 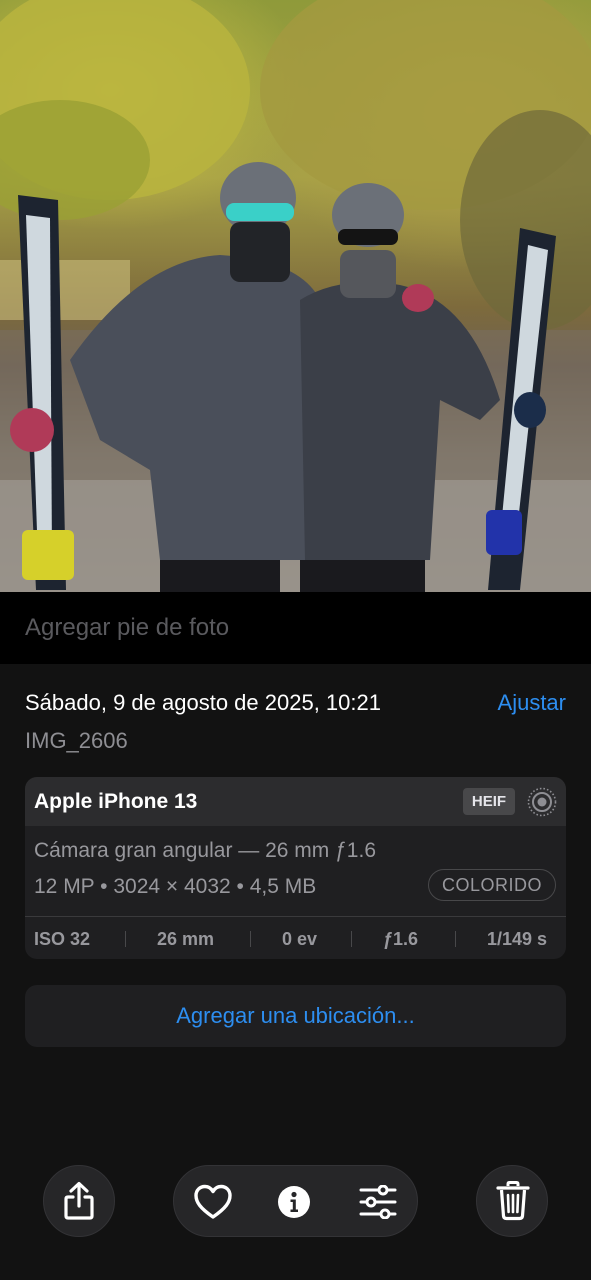 I want to click on file-name: IMG_2606, so click(x=76, y=740).